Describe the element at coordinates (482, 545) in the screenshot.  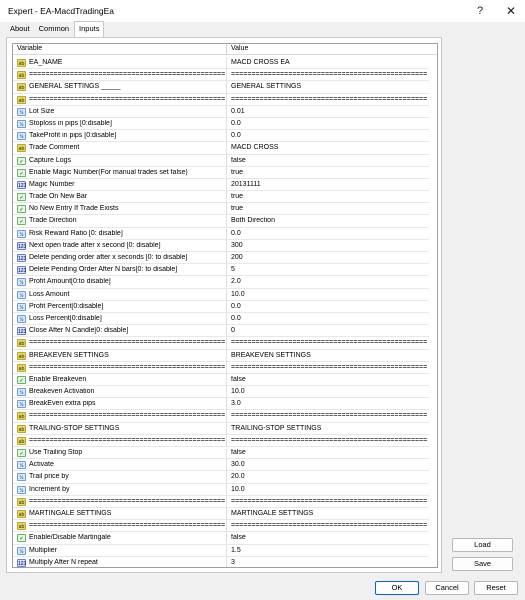
I see `load-button: Load` at that location.